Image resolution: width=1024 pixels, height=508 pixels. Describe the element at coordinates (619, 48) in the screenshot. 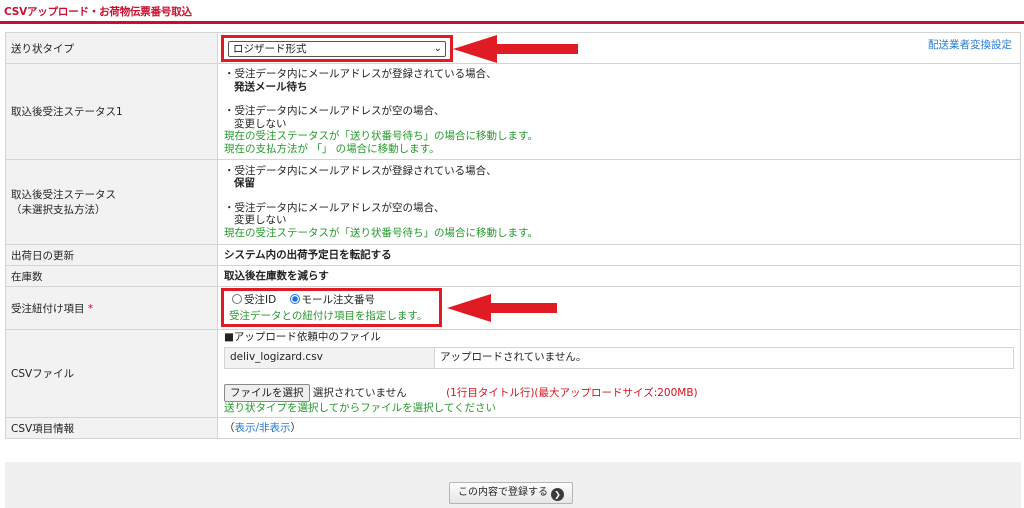

I see `slip-type-cell: ロジザード形式 ⌄ 配送業者変換設定` at that location.